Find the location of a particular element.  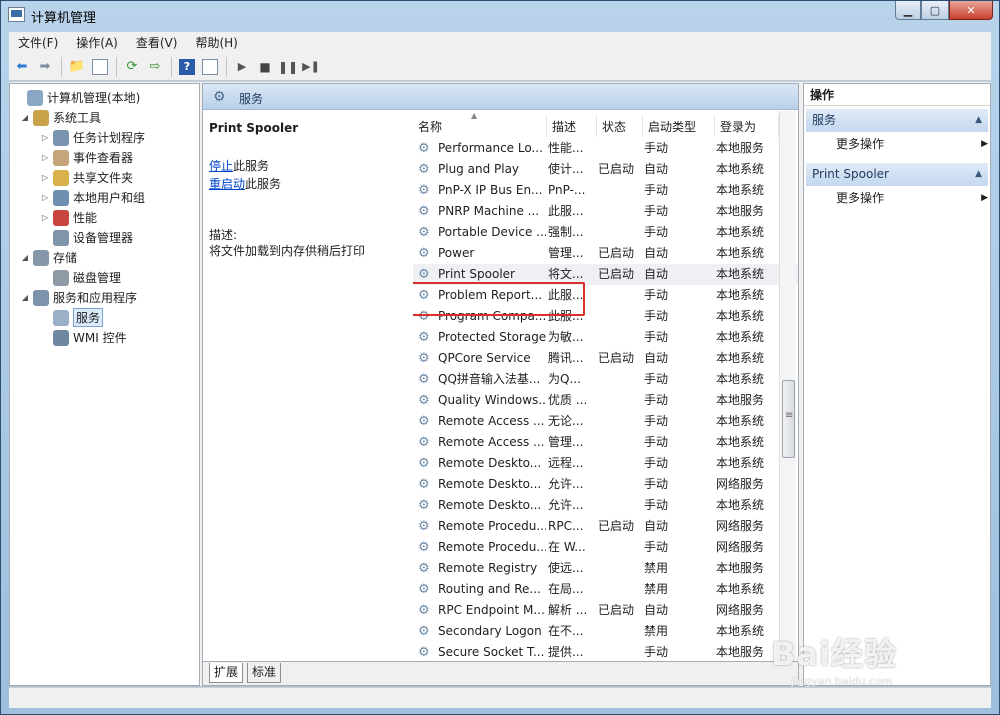

back-button: ⬅ is located at coordinates (22, 67).